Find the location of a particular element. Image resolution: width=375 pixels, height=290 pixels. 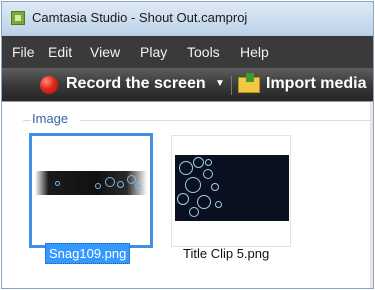

clip-name-title-clip-5: Title Clip 5.png is located at coordinates (226, 253).